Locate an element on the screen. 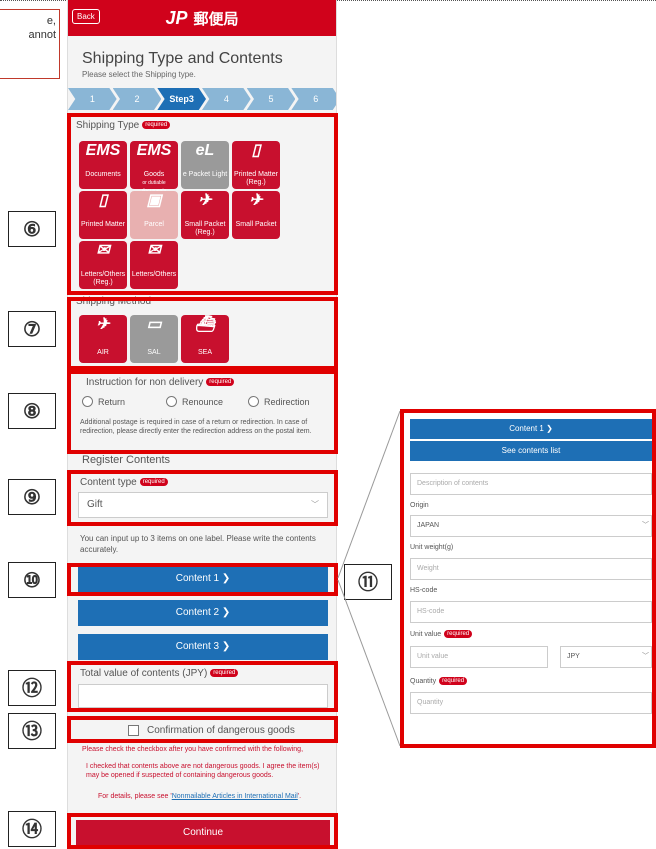 Image resolution: width=656 pixels, height=849 pixels. connector-line-bottom is located at coordinates (369, 663).